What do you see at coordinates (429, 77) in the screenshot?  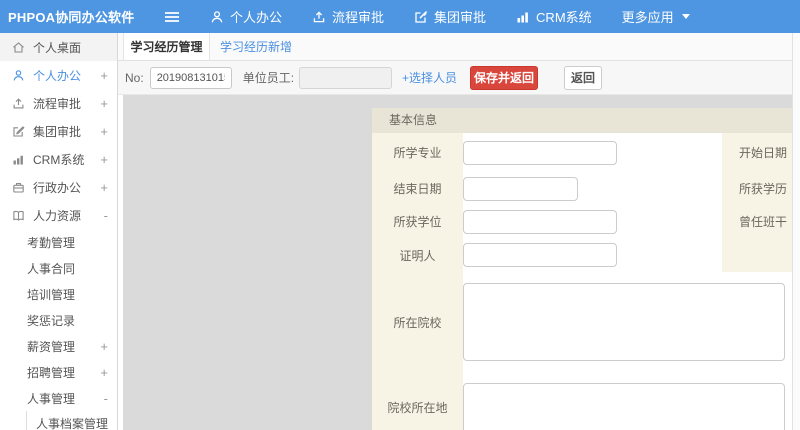 I see `select-person-link: +选择人员` at bounding box center [429, 77].